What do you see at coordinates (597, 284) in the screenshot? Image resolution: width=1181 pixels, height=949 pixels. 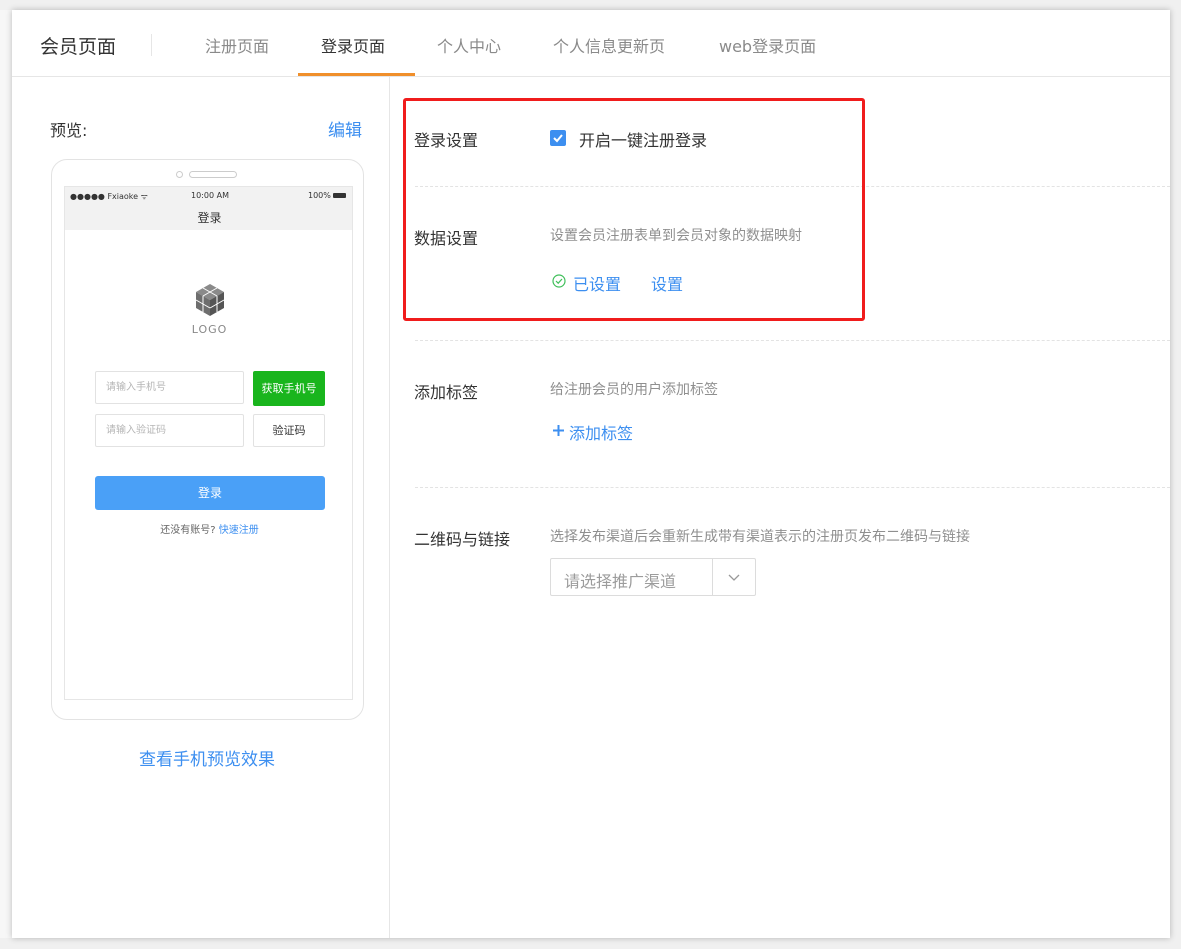 I see `data-status-text: 已设置` at bounding box center [597, 284].